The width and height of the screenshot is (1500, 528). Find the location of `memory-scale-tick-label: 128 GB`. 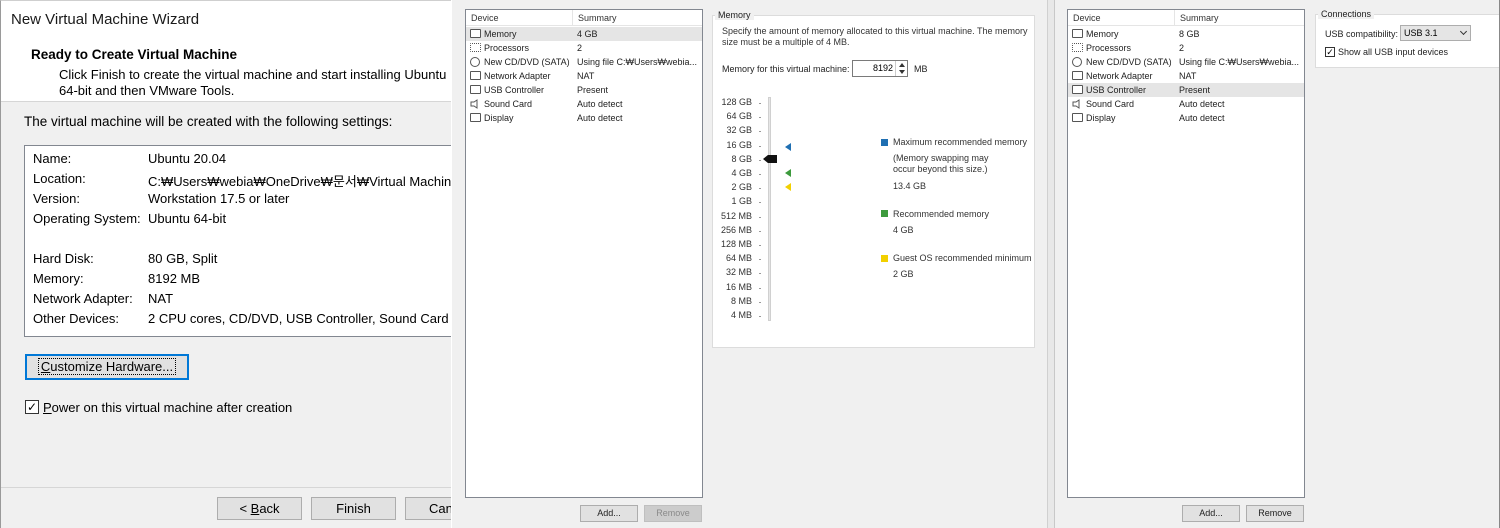

memory-scale-tick-label: 128 GB is located at coordinates (736, 102).